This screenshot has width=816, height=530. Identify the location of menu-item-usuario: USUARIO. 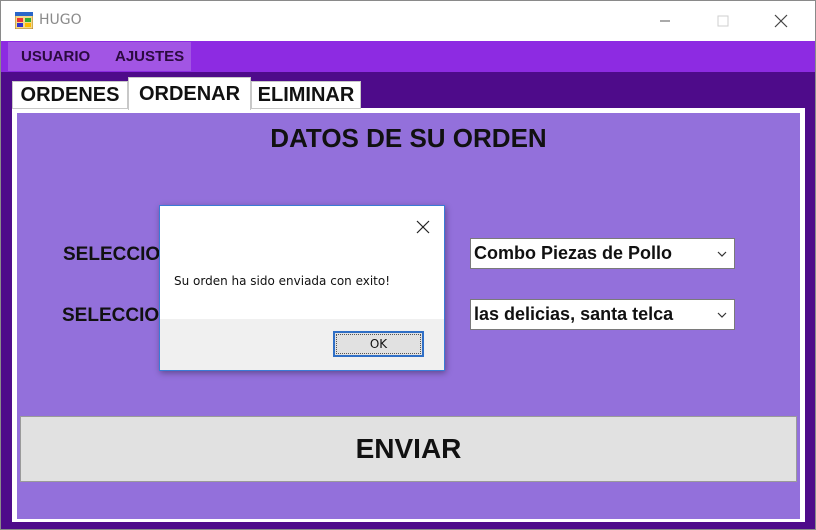
(55, 56).